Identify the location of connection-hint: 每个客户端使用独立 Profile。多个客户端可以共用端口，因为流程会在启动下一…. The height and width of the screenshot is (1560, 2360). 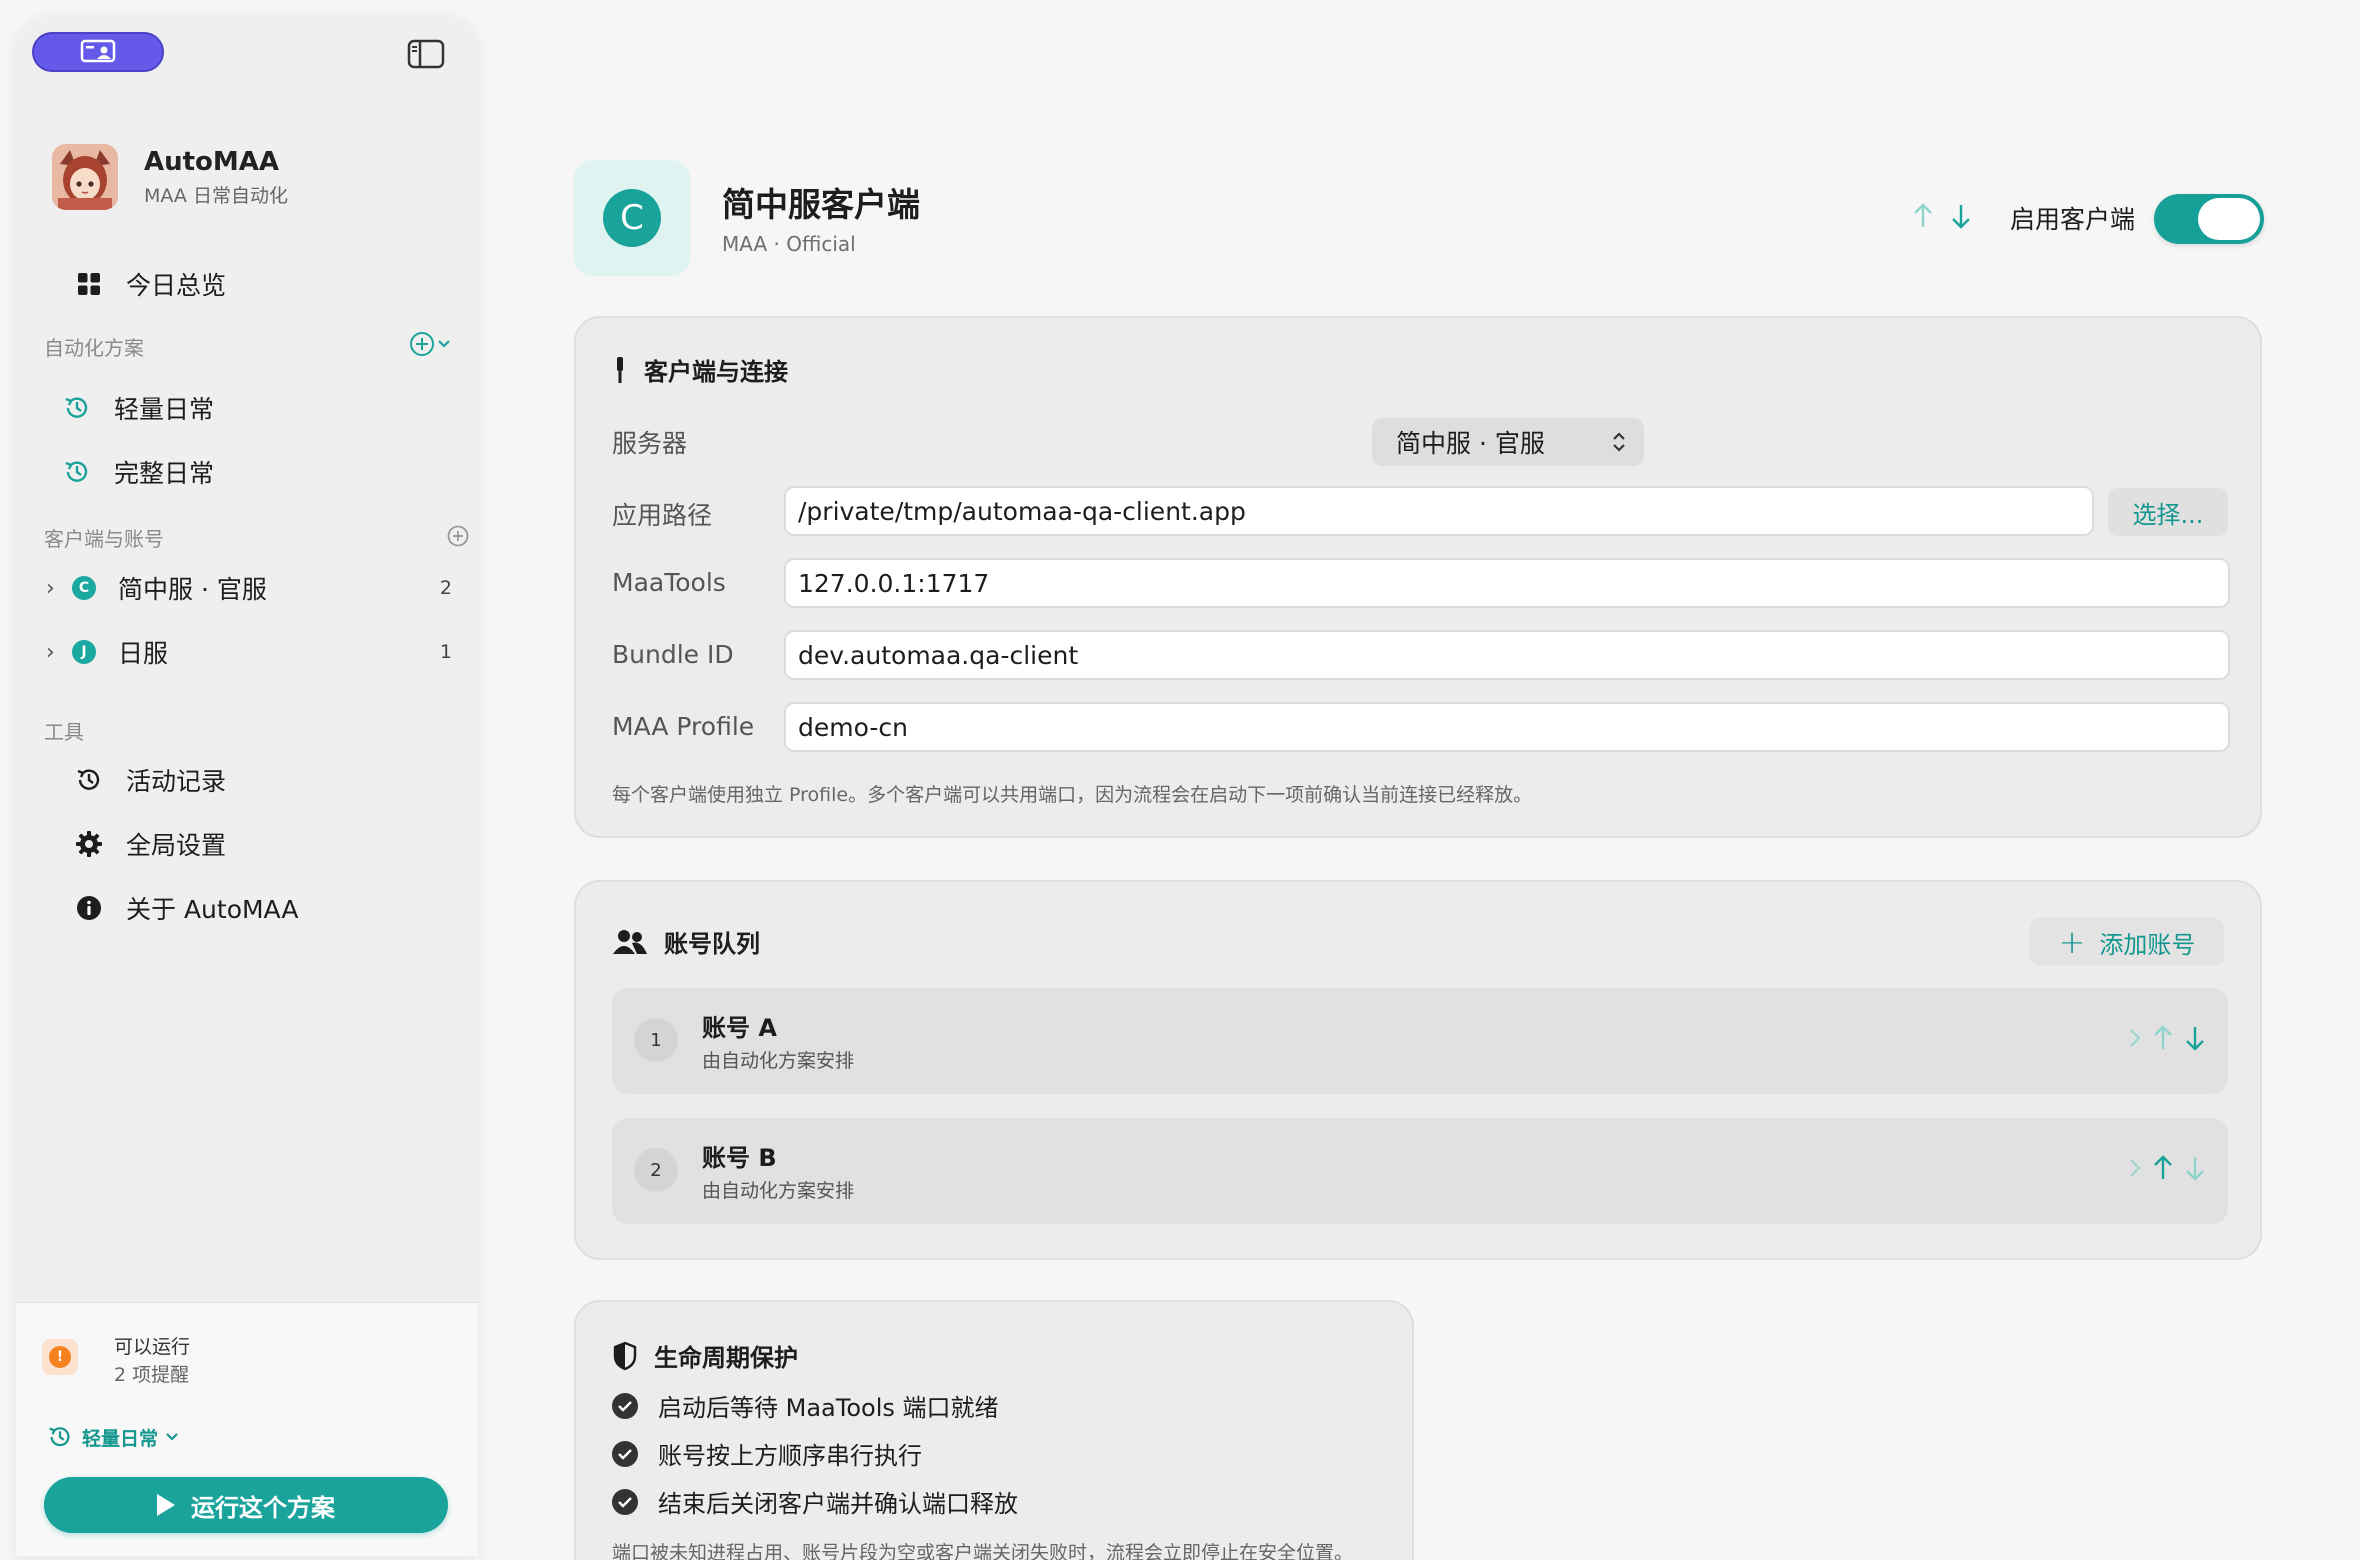
(1072, 795).